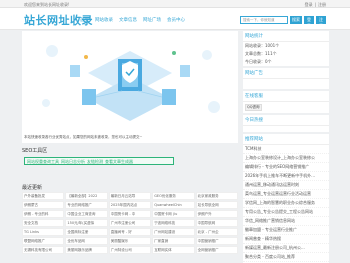 This screenshot has height=263, width=350. Describe the element at coordinates (73, 161) in the screenshot. I see `seo-tool-log: 网站日志分析` at that location.